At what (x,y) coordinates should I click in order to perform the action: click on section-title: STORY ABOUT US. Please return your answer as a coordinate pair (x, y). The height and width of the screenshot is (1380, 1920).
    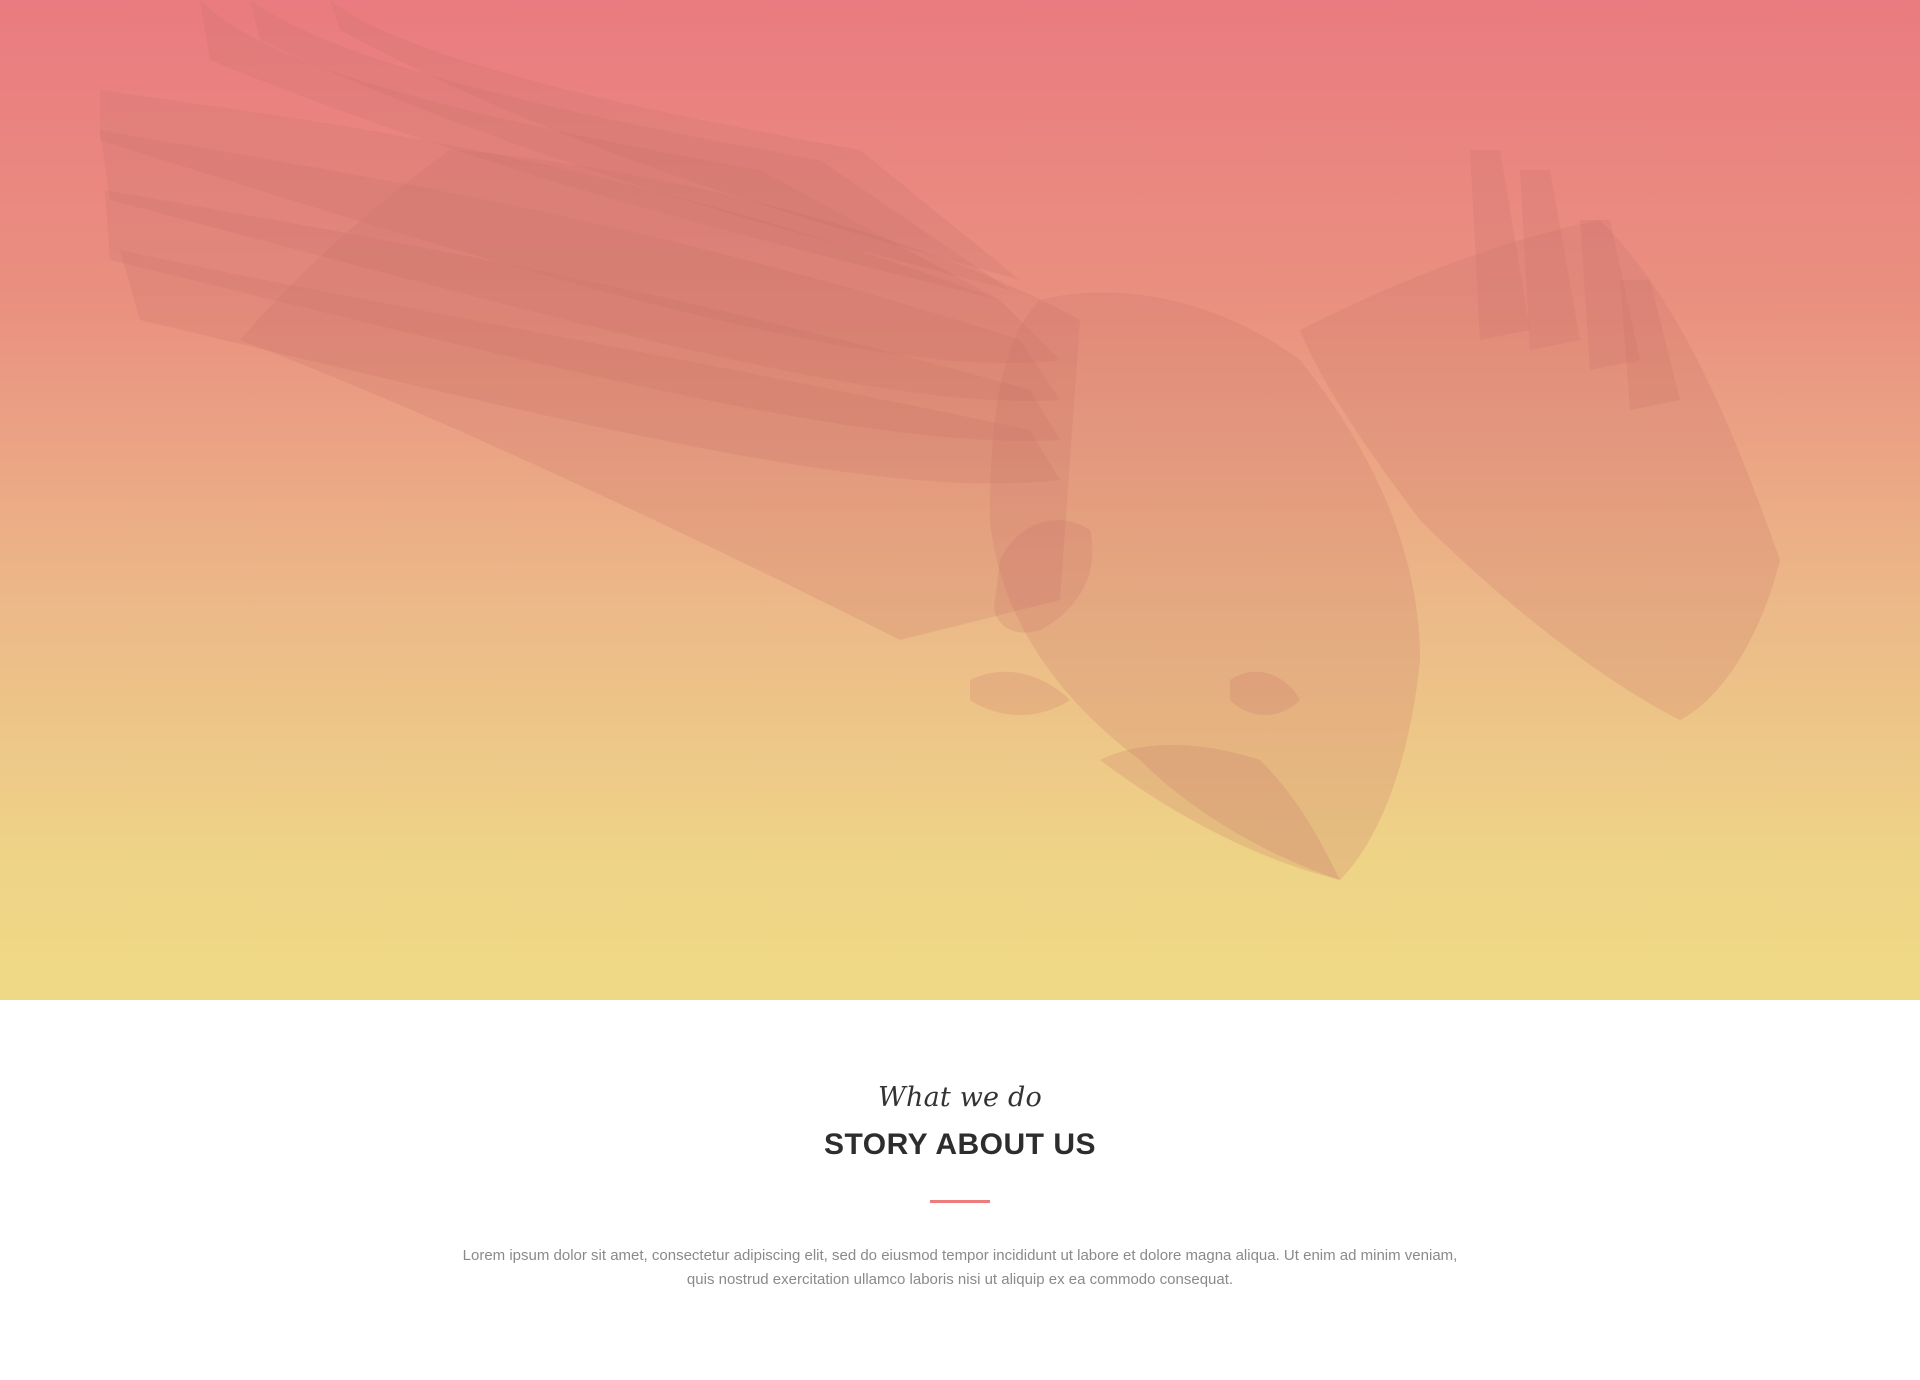
    Looking at the image, I should click on (960, 1144).